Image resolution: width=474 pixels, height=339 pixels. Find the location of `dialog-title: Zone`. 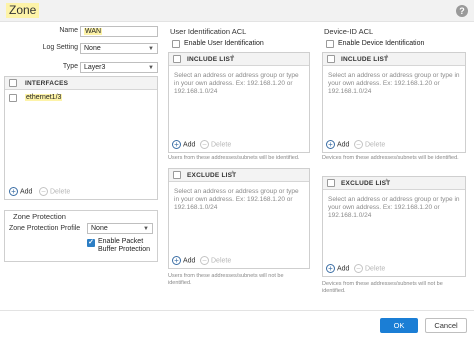

dialog-title: Zone is located at coordinates (23, 10).